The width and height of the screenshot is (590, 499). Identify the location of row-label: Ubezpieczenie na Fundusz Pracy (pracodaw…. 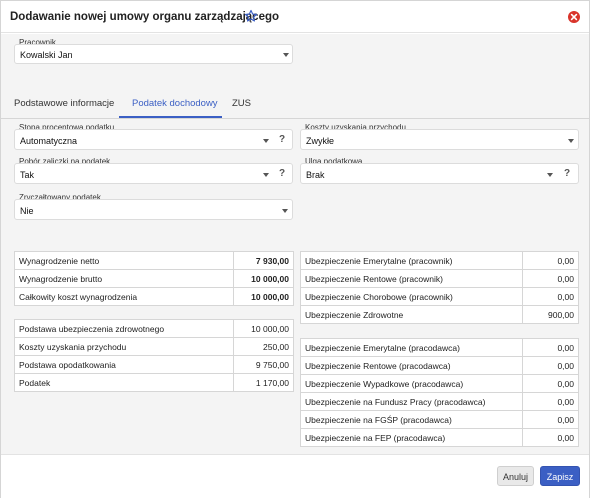
(411, 401).